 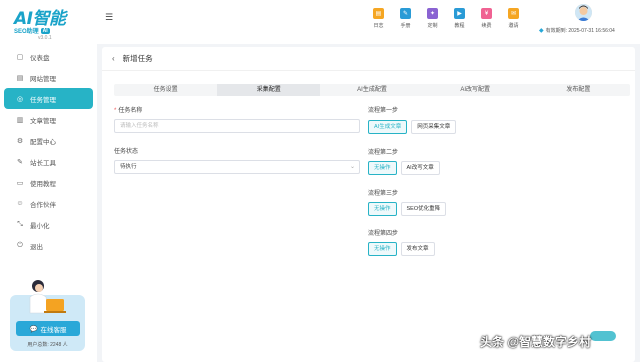 What do you see at coordinates (513, 13) in the screenshot?
I see `invite-icon: ✉` at bounding box center [513, 13].